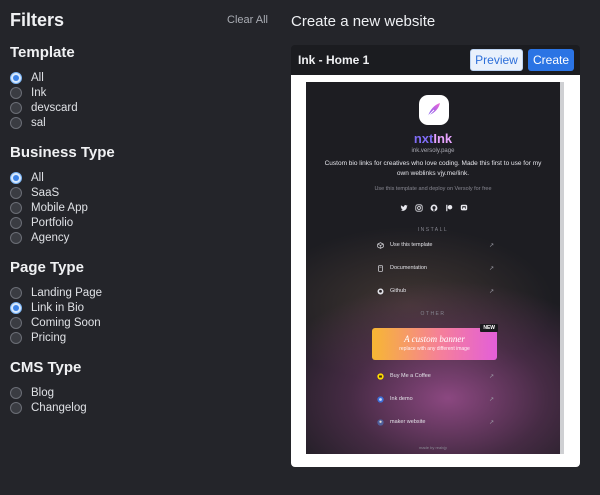 The height and width of the screenshot is (495, 600). Describe the element at coordinates (435, 291) in the screenshot. I see `link-github: Github ↗` at that location.